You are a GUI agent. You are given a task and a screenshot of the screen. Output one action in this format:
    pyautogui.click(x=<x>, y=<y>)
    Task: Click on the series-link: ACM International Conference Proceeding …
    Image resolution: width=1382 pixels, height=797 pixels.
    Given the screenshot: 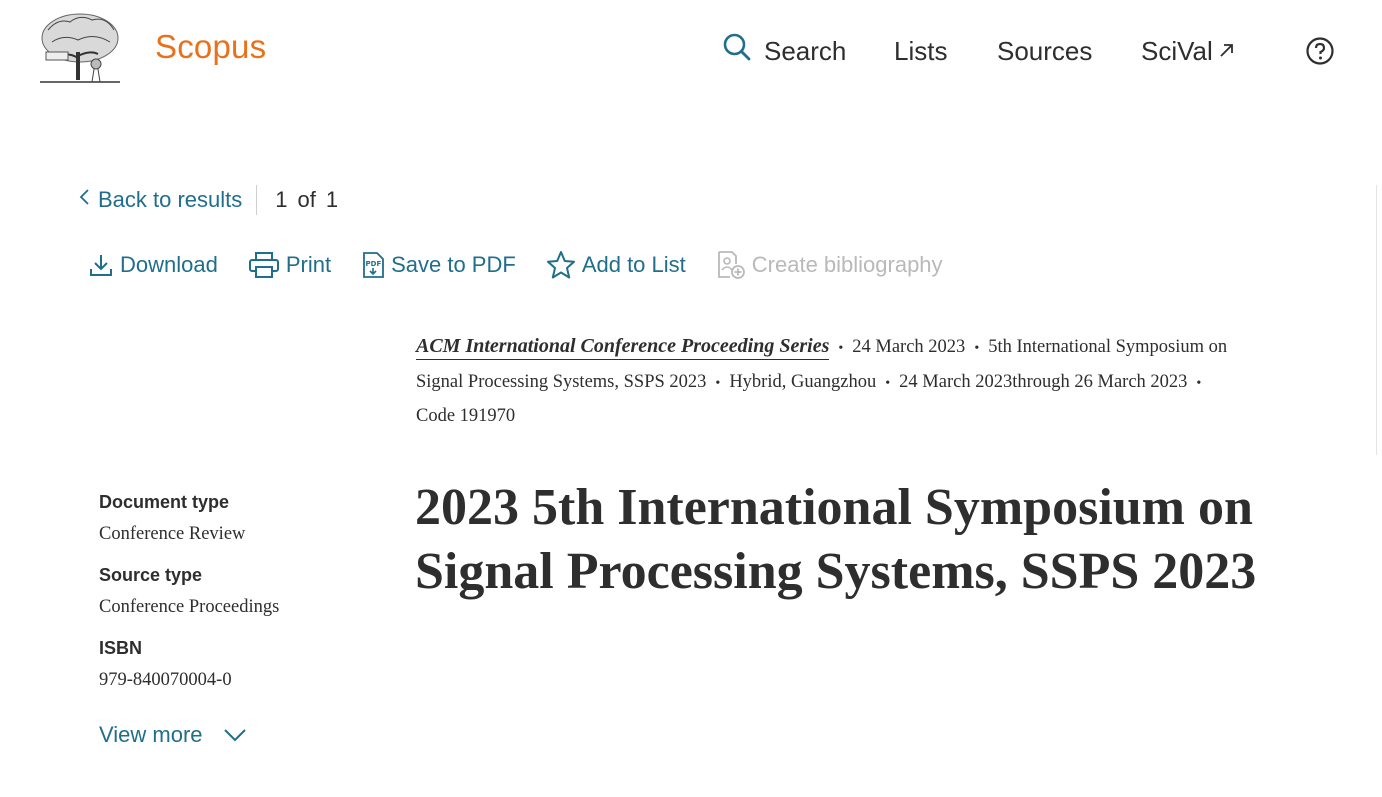 What is the action you would take?
    pyautogui.click(x=623, y=347)
    